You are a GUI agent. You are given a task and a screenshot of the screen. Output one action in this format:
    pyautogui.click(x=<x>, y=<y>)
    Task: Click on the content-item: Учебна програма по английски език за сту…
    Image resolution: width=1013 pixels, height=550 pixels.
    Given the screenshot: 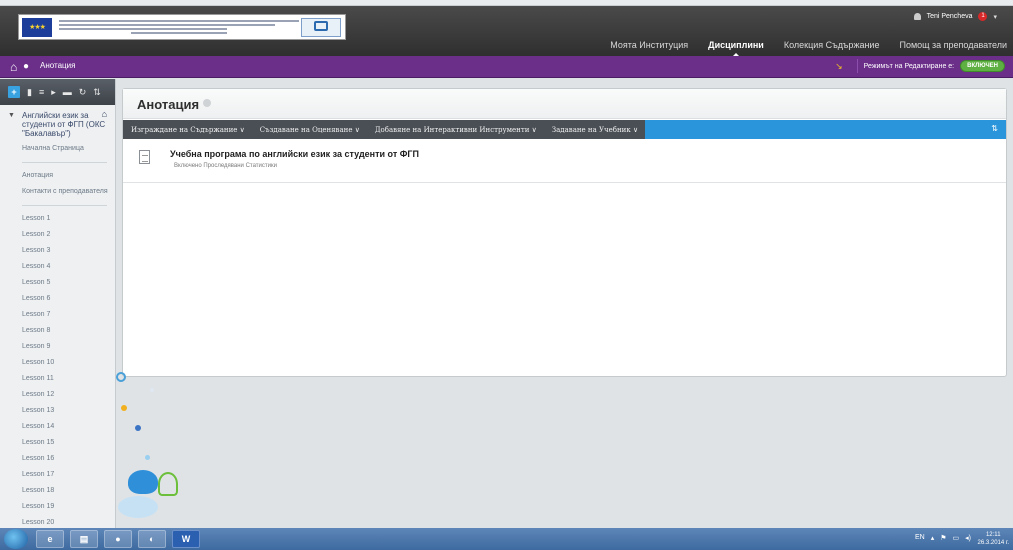 What is the action you would take?
    pyautogui.click(x=564, y=165)
    